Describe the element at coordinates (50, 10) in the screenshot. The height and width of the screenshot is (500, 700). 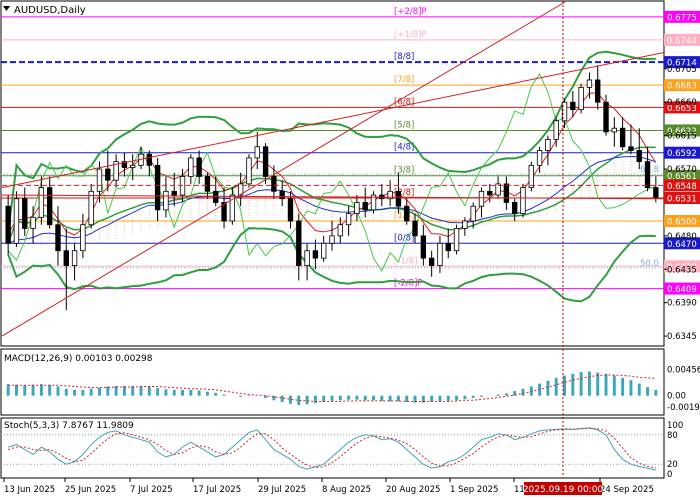
I see `symbol-title: AUDUSD,Daily` at that location.